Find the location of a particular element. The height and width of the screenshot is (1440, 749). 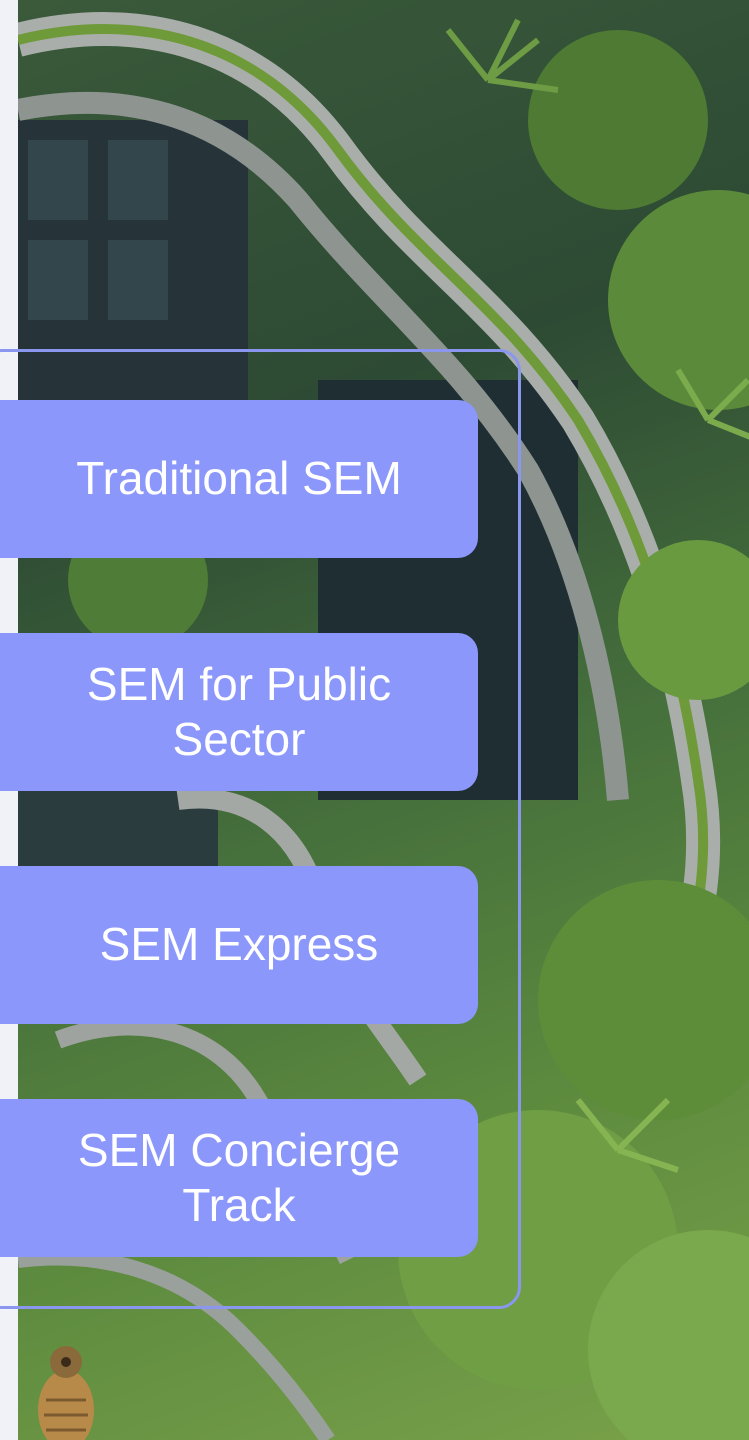

option-label: Traditional SEM is located at coordinates (239, 478).